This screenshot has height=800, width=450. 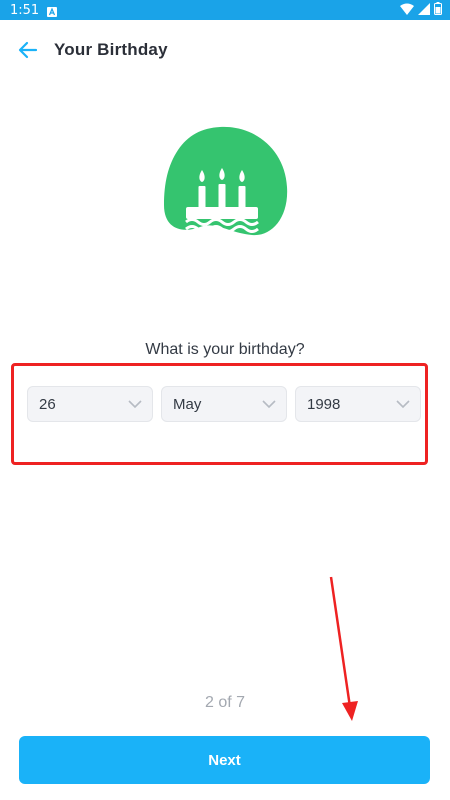 I want to click on year-value: 1998, so click(x=324, y=404).